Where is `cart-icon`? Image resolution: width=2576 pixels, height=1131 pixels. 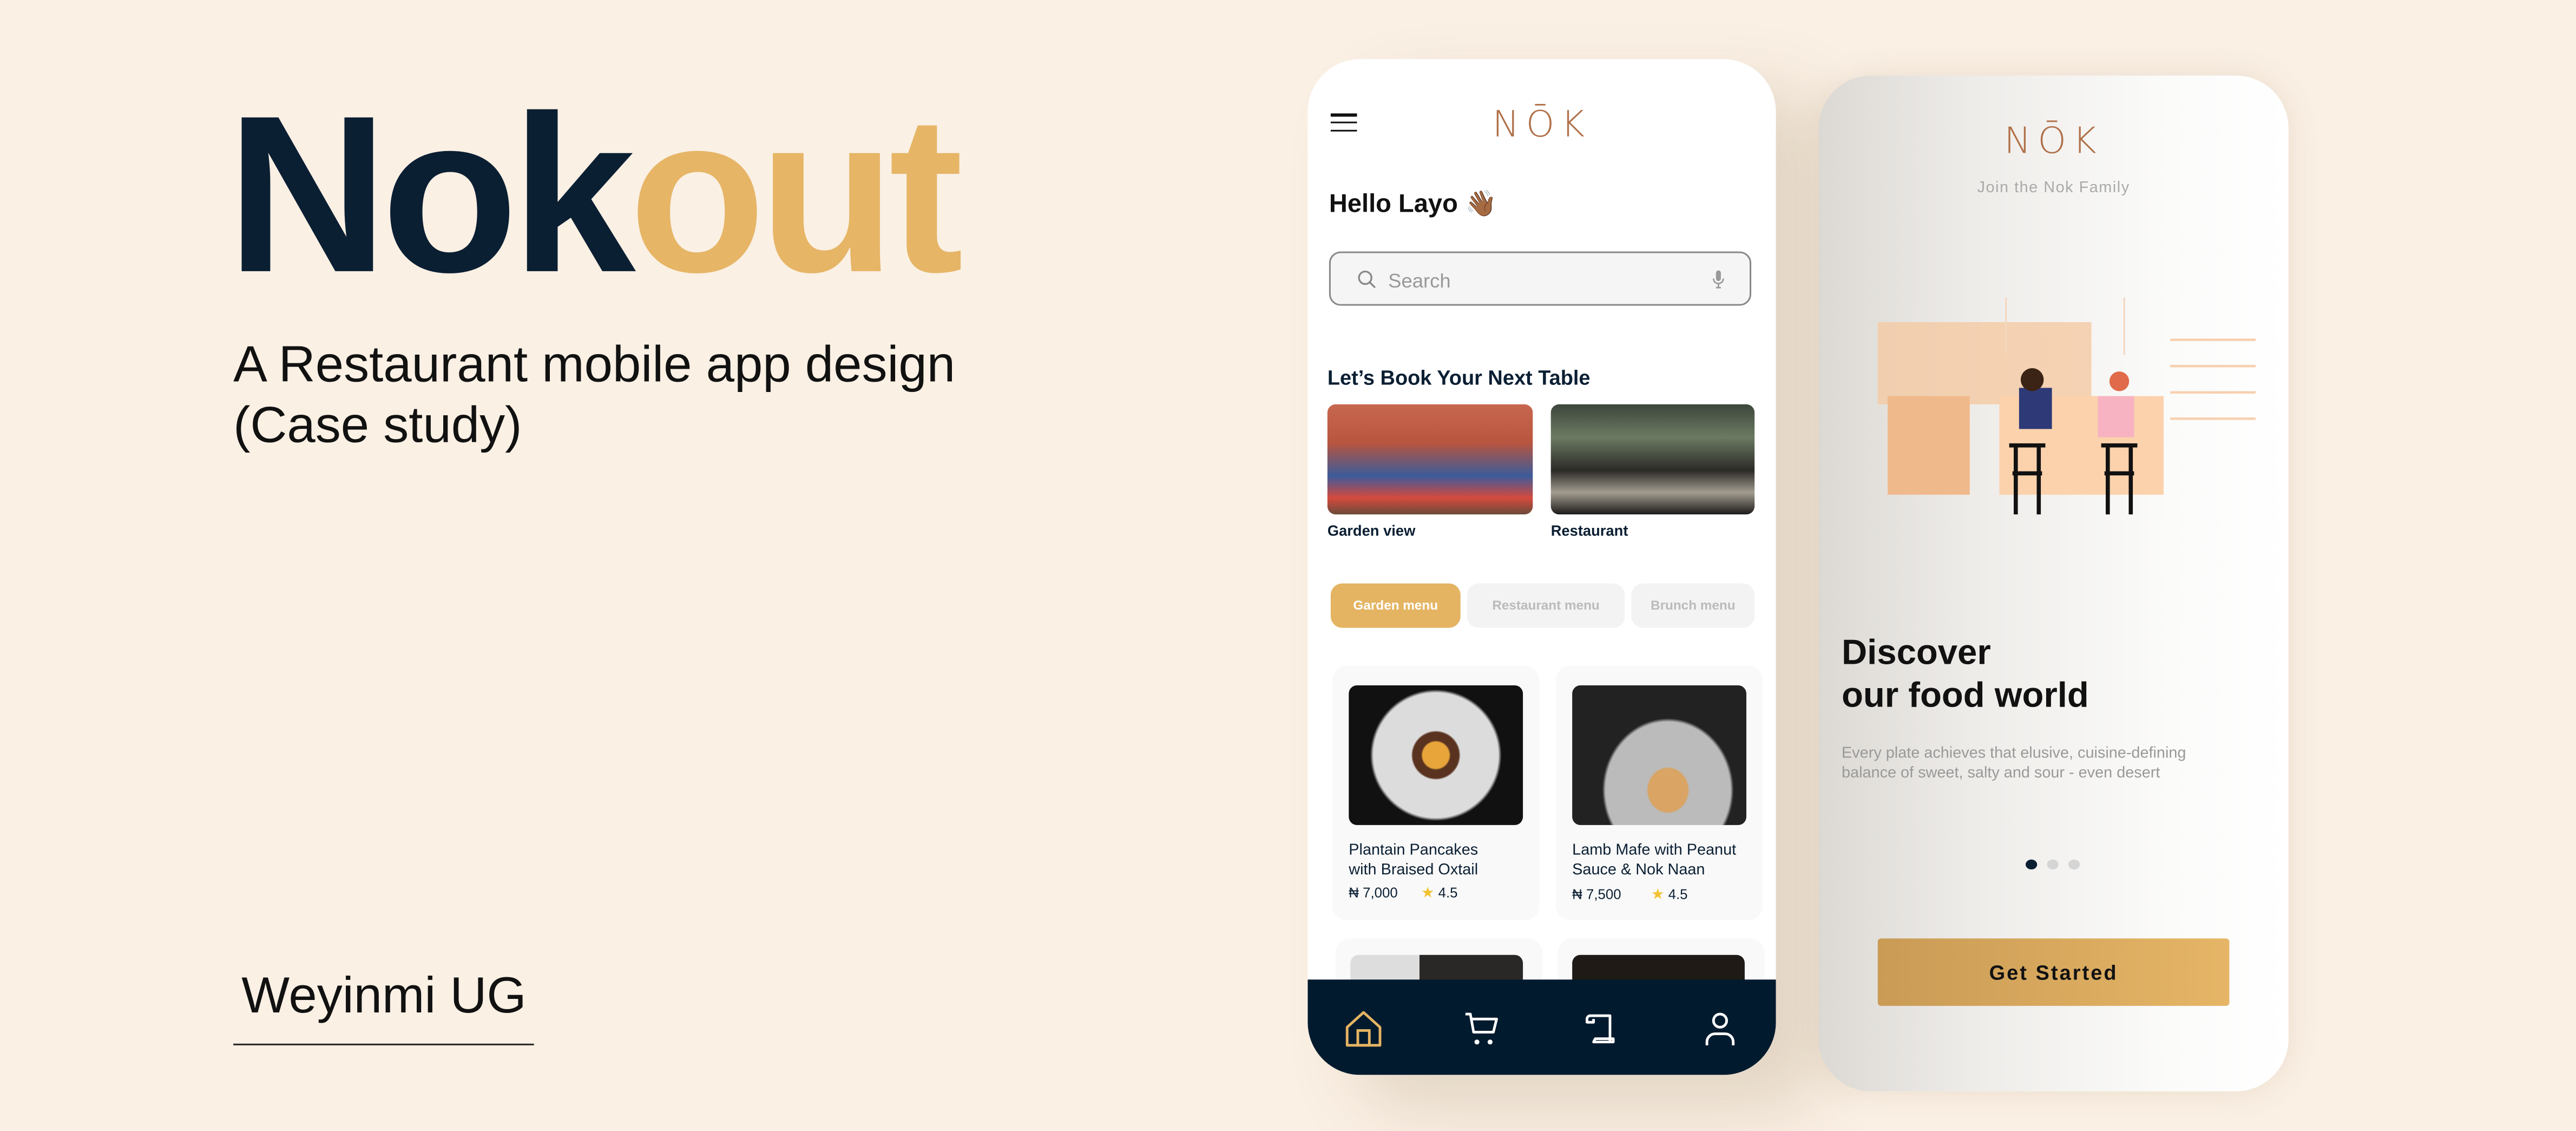 cart-icon is located at coordinates (1482, 1029).